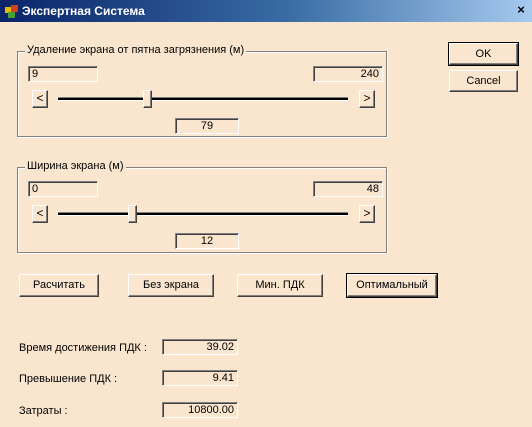 The image size is (532, 427). What do you see at coordinates (348, 74) in the screenshot?
I see `distance-max-field: 240` at bounding box center [348, 74].